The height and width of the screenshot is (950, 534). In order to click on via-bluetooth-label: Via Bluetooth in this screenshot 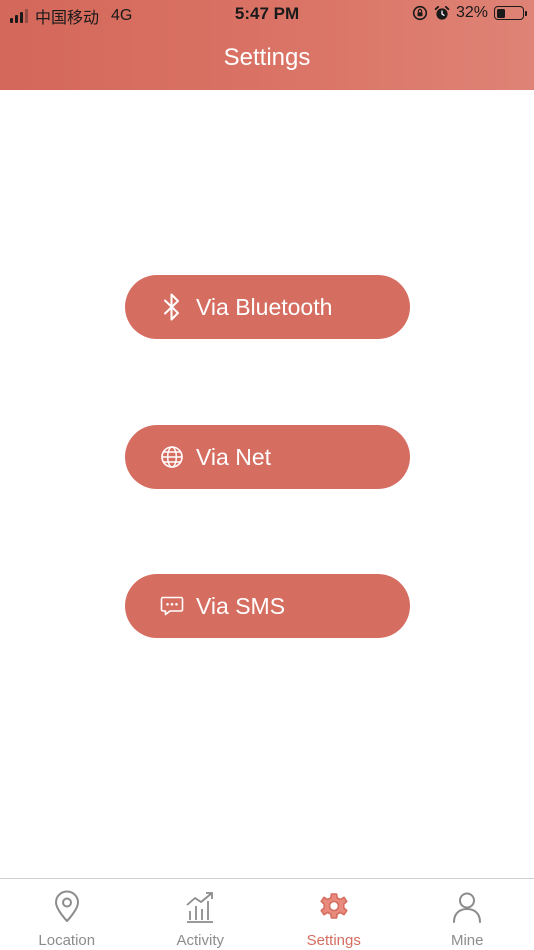, I will do `click(264, 306)`.